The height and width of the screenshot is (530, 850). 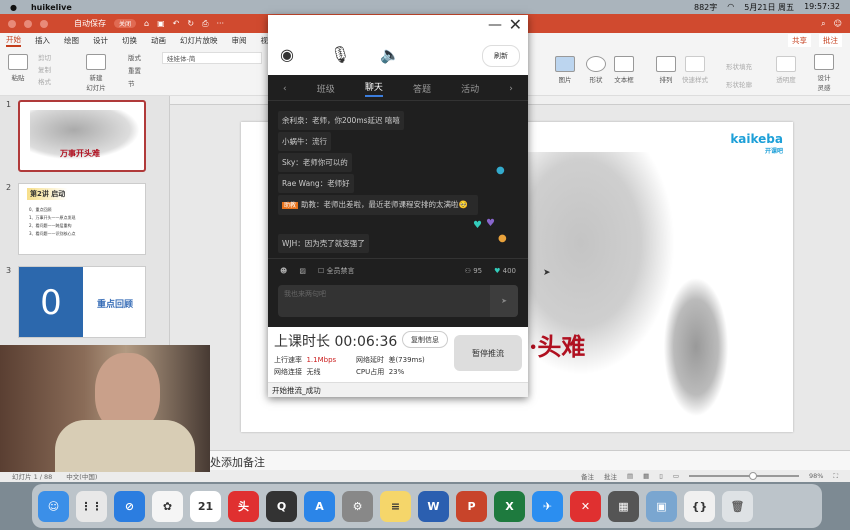 I want to click on more-icon: ···, so click(x=220, y=23).